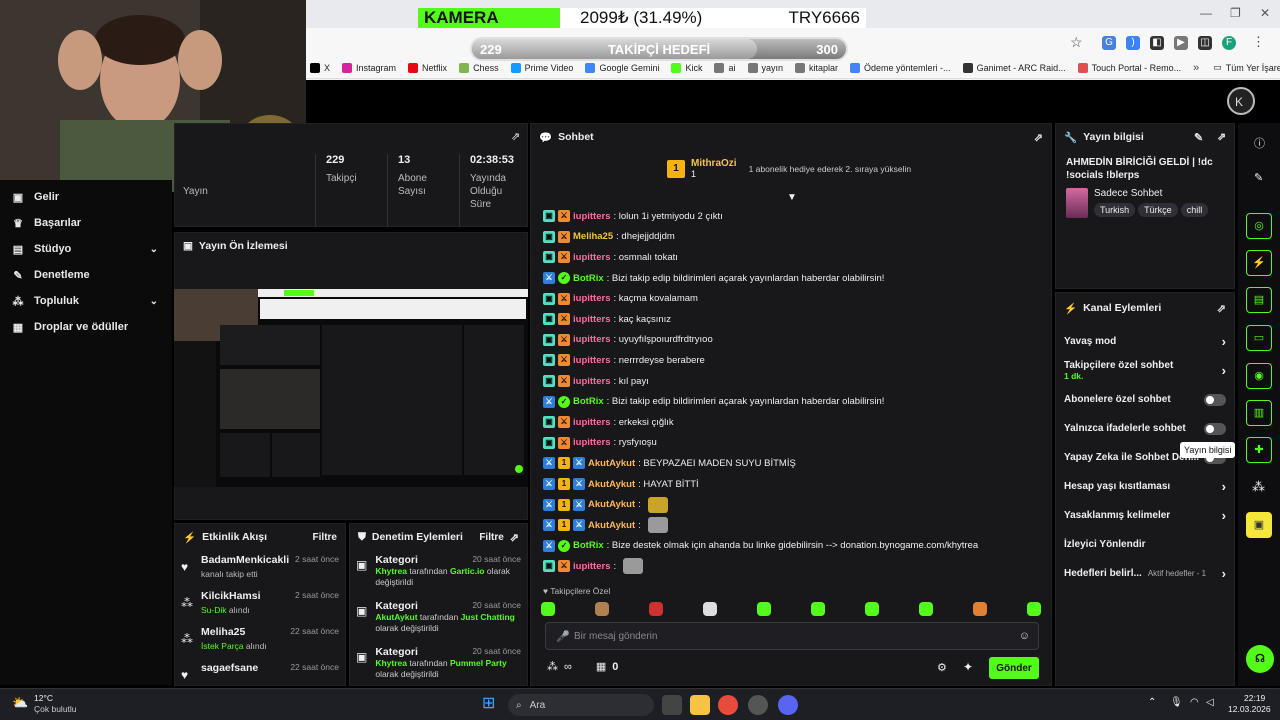  What do you see at coordinates (154, 301) in the screenshot?
I see `chevron-down-icon: ⌄` at bounding box center [154, 301].